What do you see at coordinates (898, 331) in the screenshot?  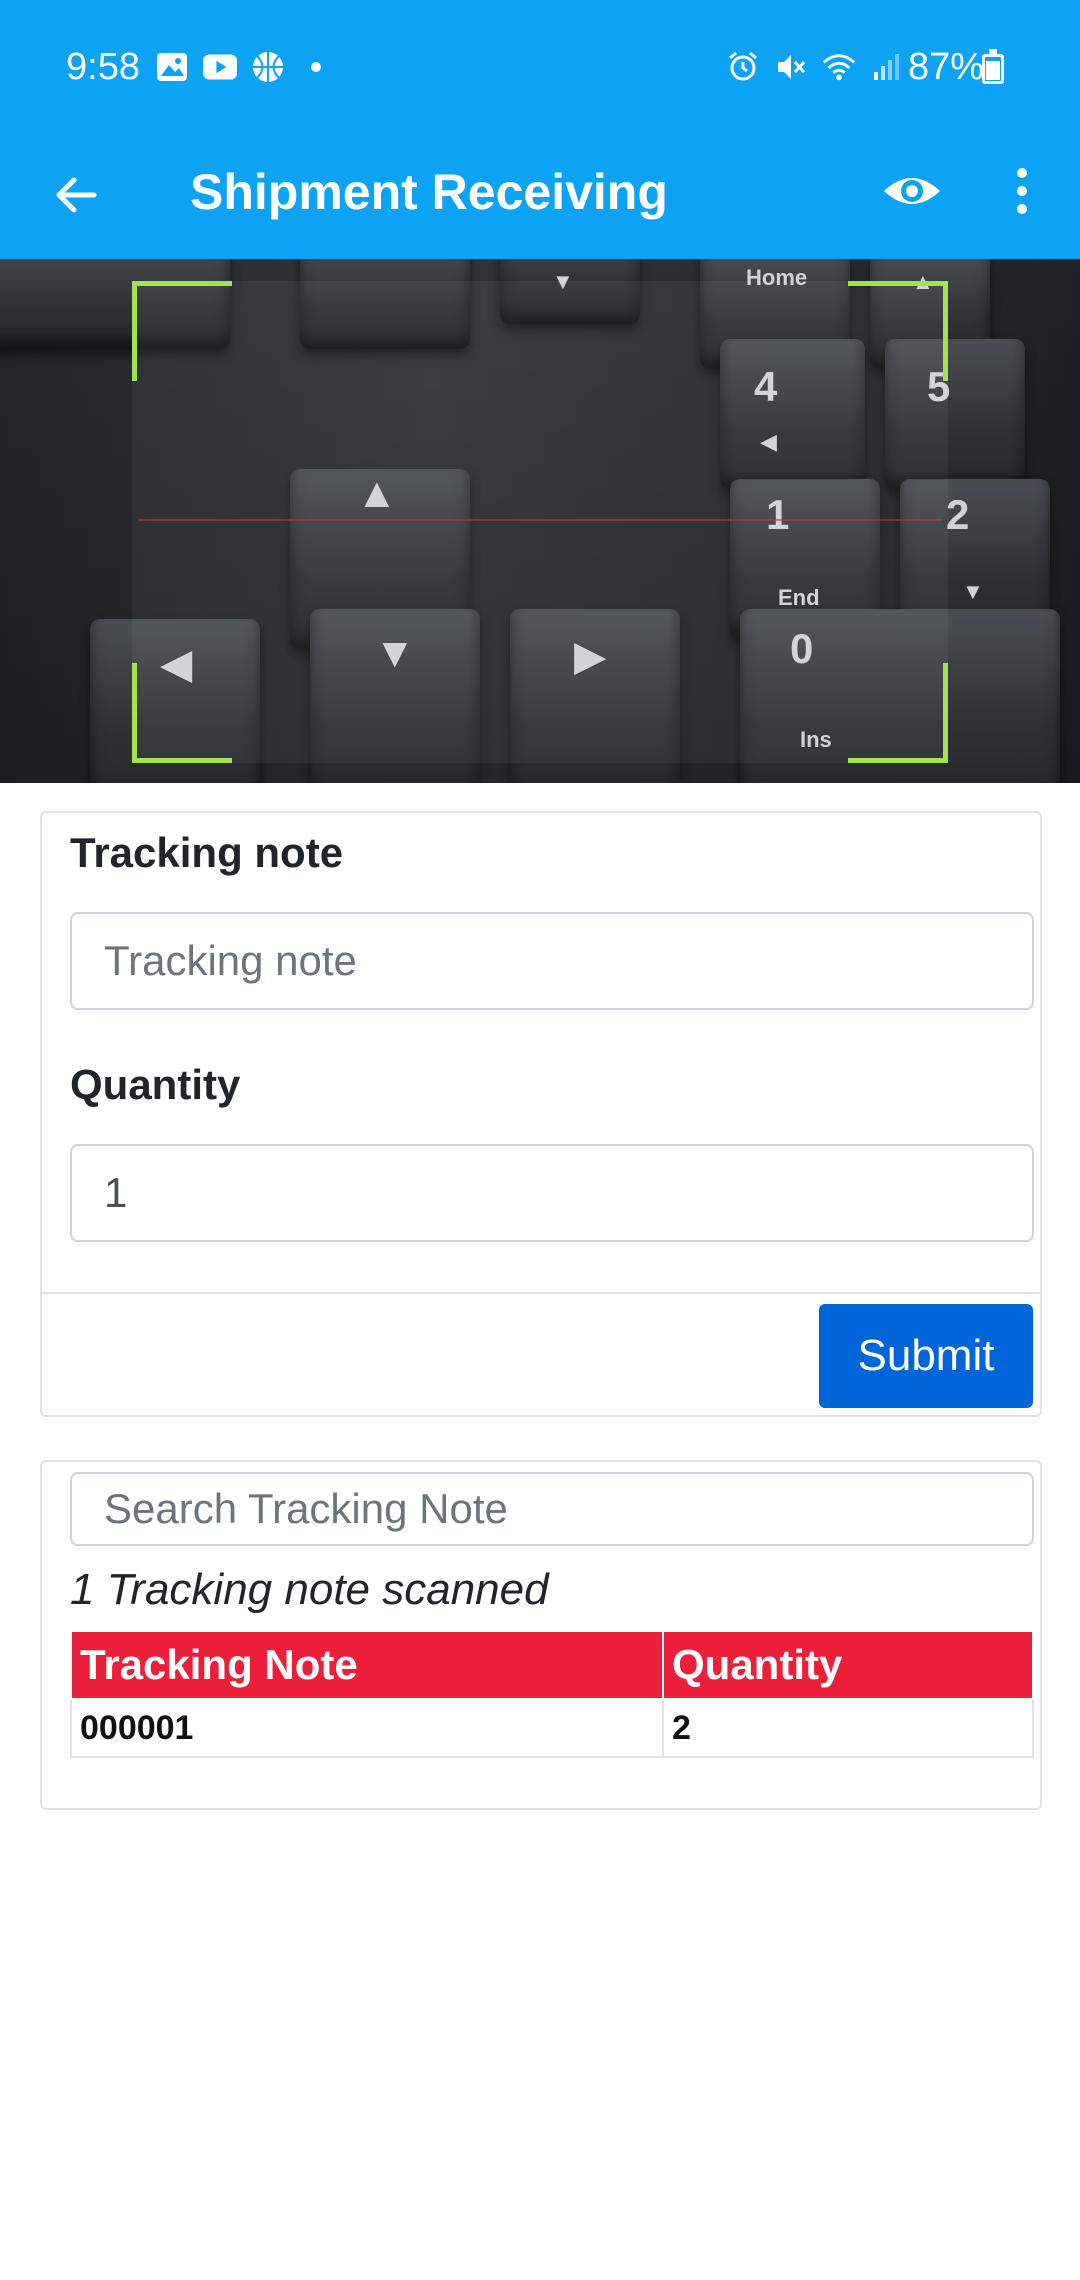 I see `scan-corner-top-right` at bounding box center [898, 331].